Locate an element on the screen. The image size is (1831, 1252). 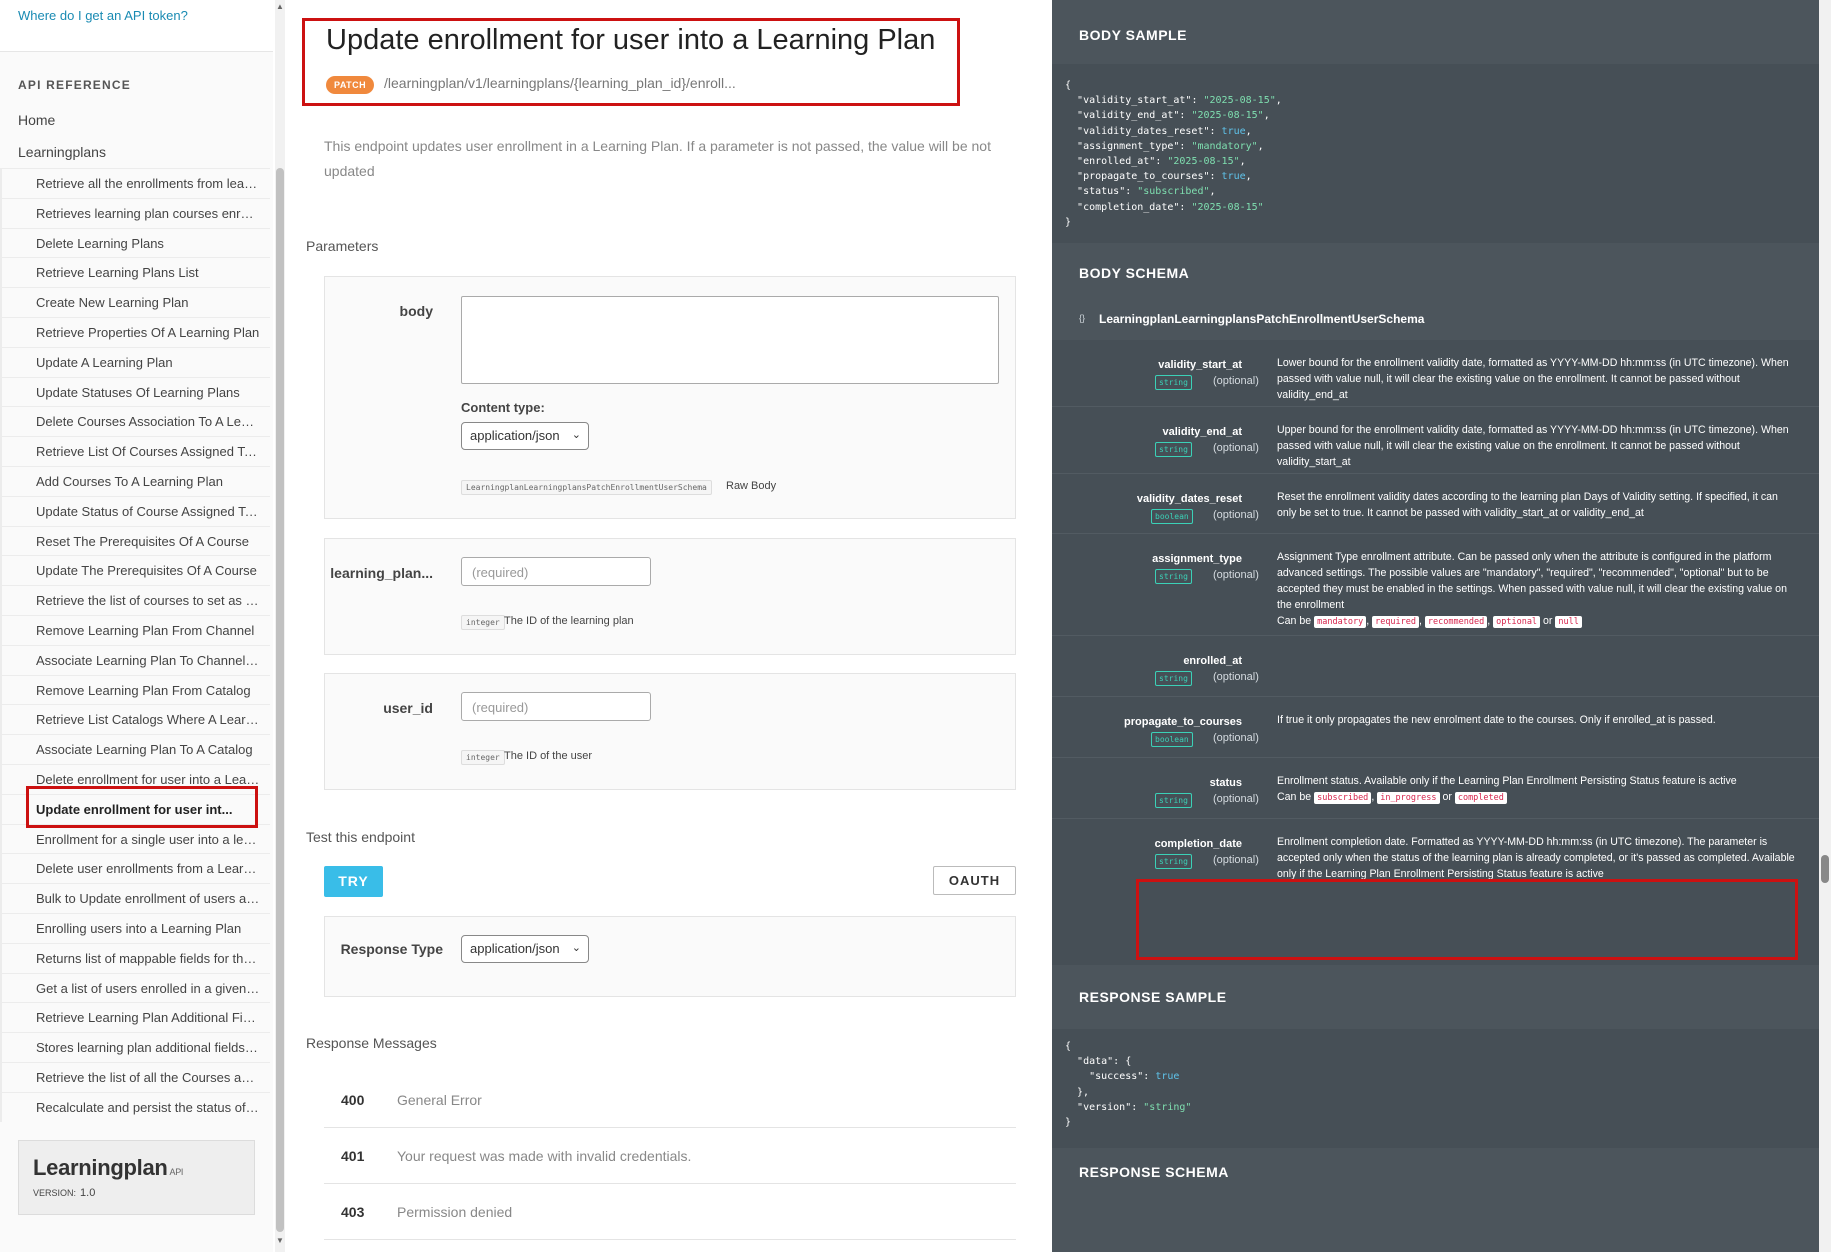
sidebar-item: Update Statuses Of Learning Plans is located at coordinates (135, 391).